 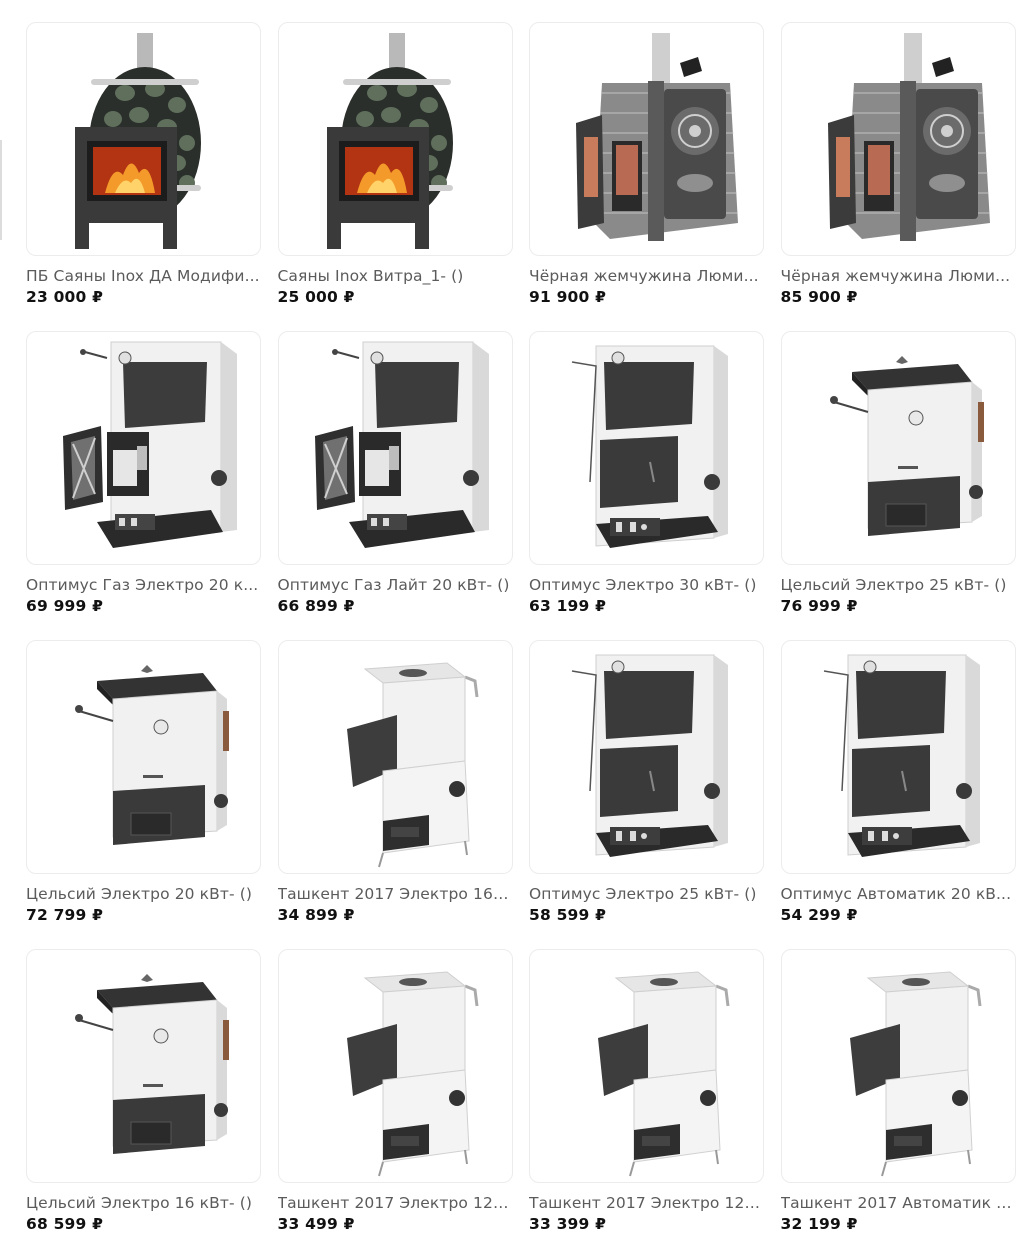 I want to click on product-card: Оптимус Автоматик 20 кВ... 54 299 ₽, so click(x=898, y=794).